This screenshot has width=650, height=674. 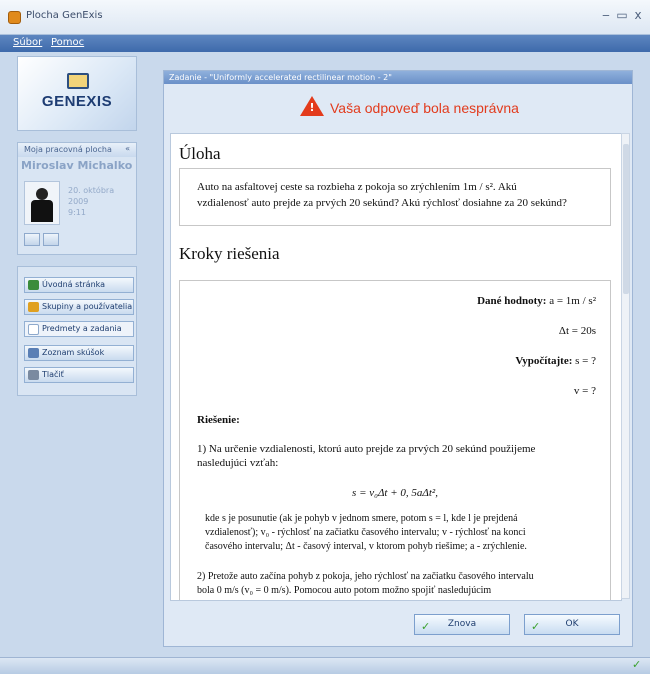 I want to click on compute-values: Vypočítajte: s = ?, so click(x=555, y=361).